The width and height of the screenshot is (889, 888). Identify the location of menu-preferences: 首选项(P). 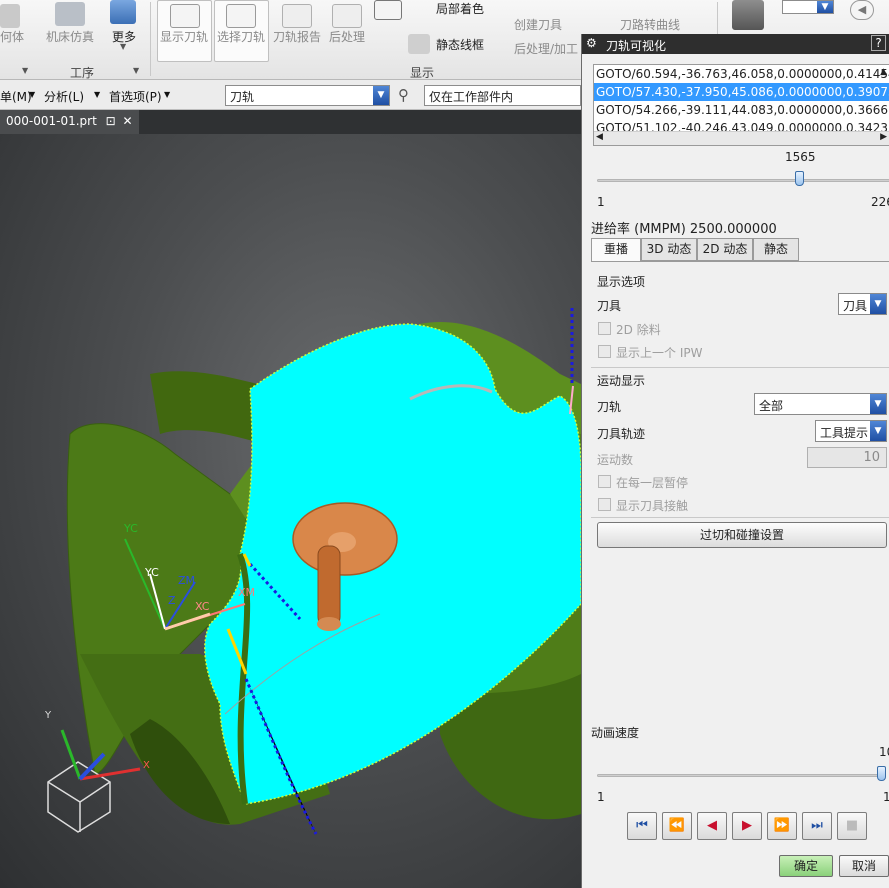
(135, 96).